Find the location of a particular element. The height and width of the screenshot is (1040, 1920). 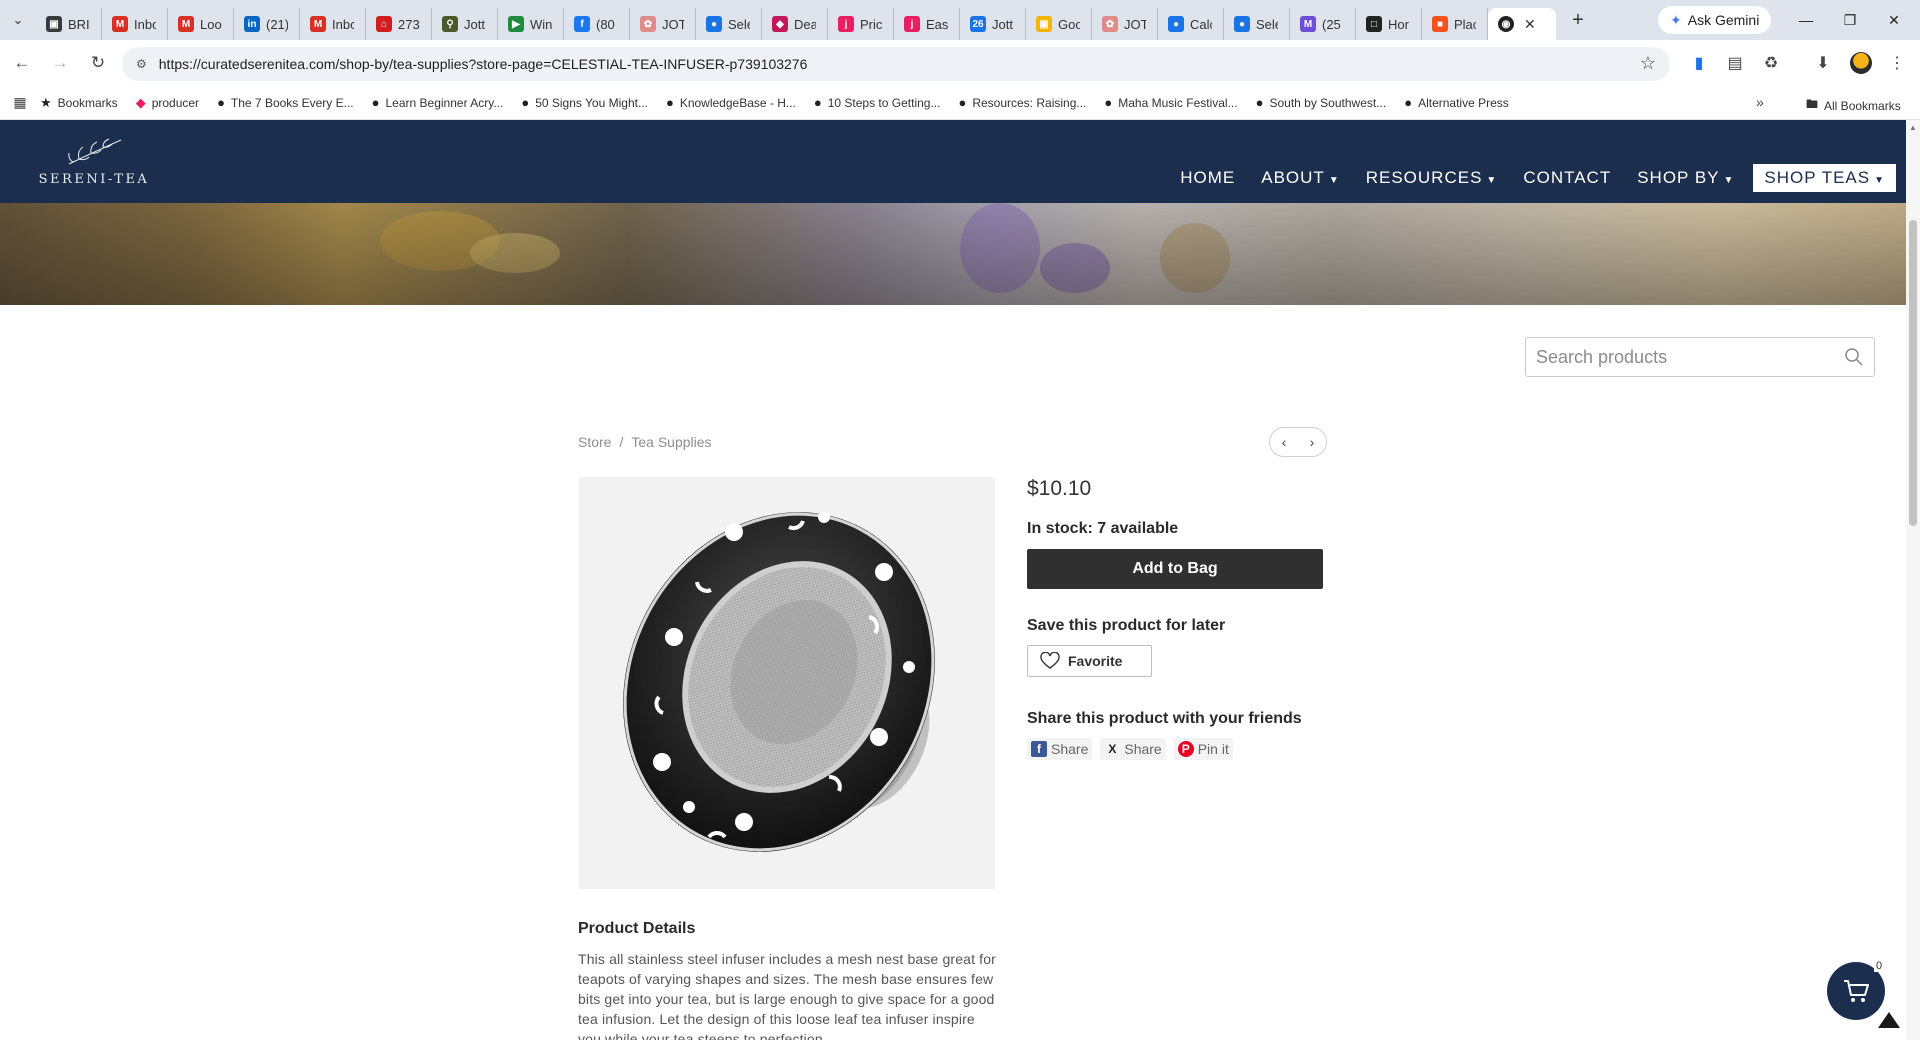

ask-gemini-button: ✦ Ask Gemini is located at coordinates (1715, 20).